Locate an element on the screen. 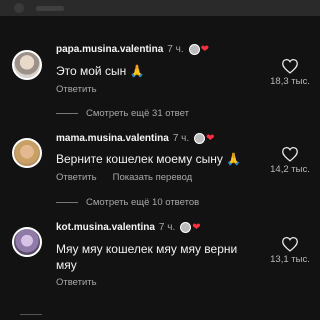 The height and width of the screenshot is (320, 320). like-block: 14,2 тыс. is located at coordinates (290, 160).